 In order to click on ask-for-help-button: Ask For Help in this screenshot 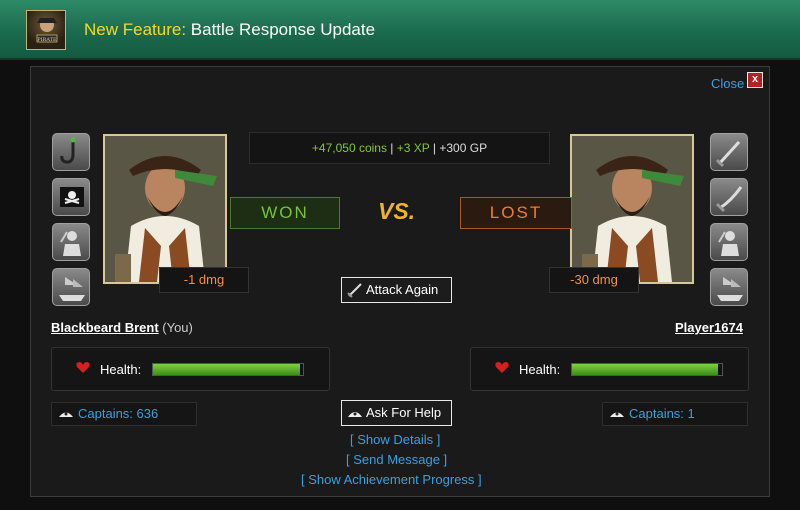, I will do `click(396, 413)`.